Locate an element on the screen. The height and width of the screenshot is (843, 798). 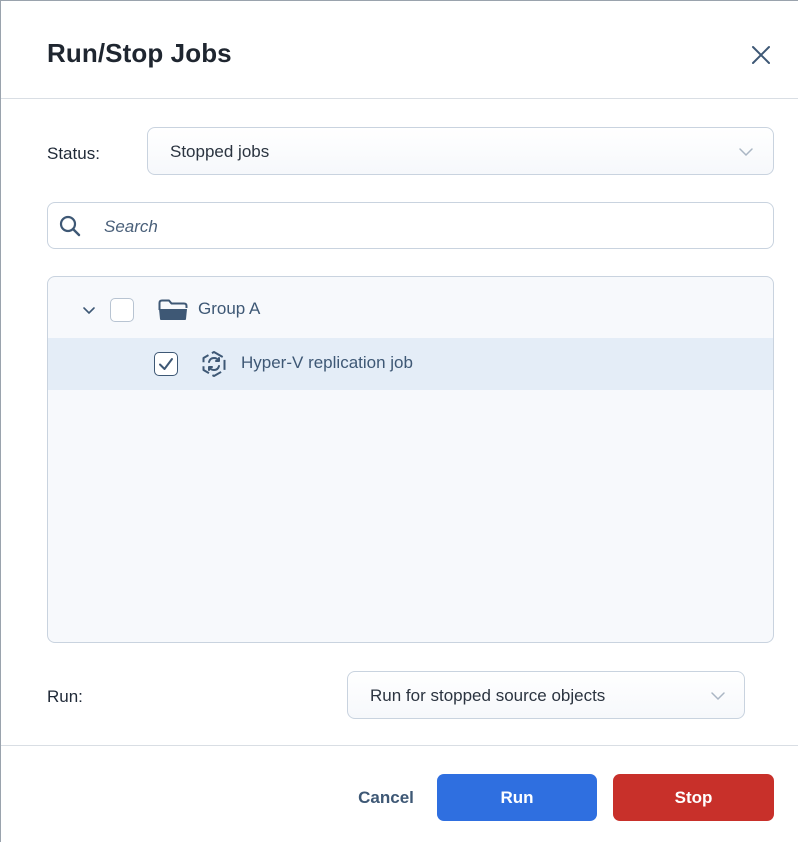
close-button is located at coordinates (761, 55).